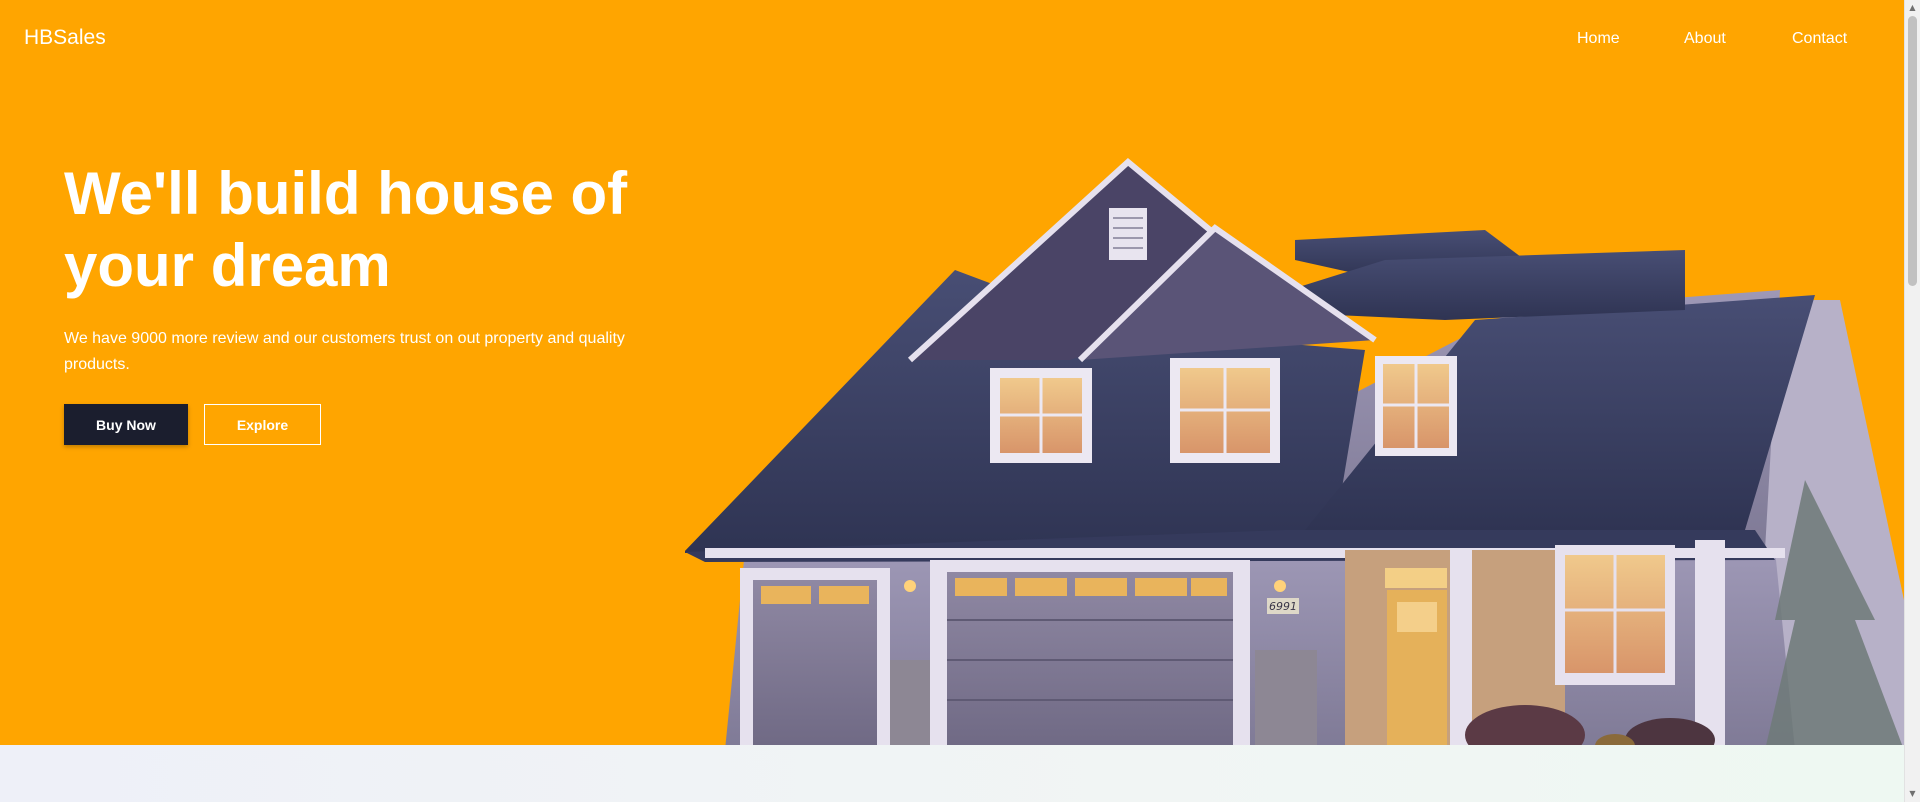 This screenshot has height=802, width=1920. Describe the element at coordinates (1283, 606) in the screenshot. I see `house-number: 6991` at that location.